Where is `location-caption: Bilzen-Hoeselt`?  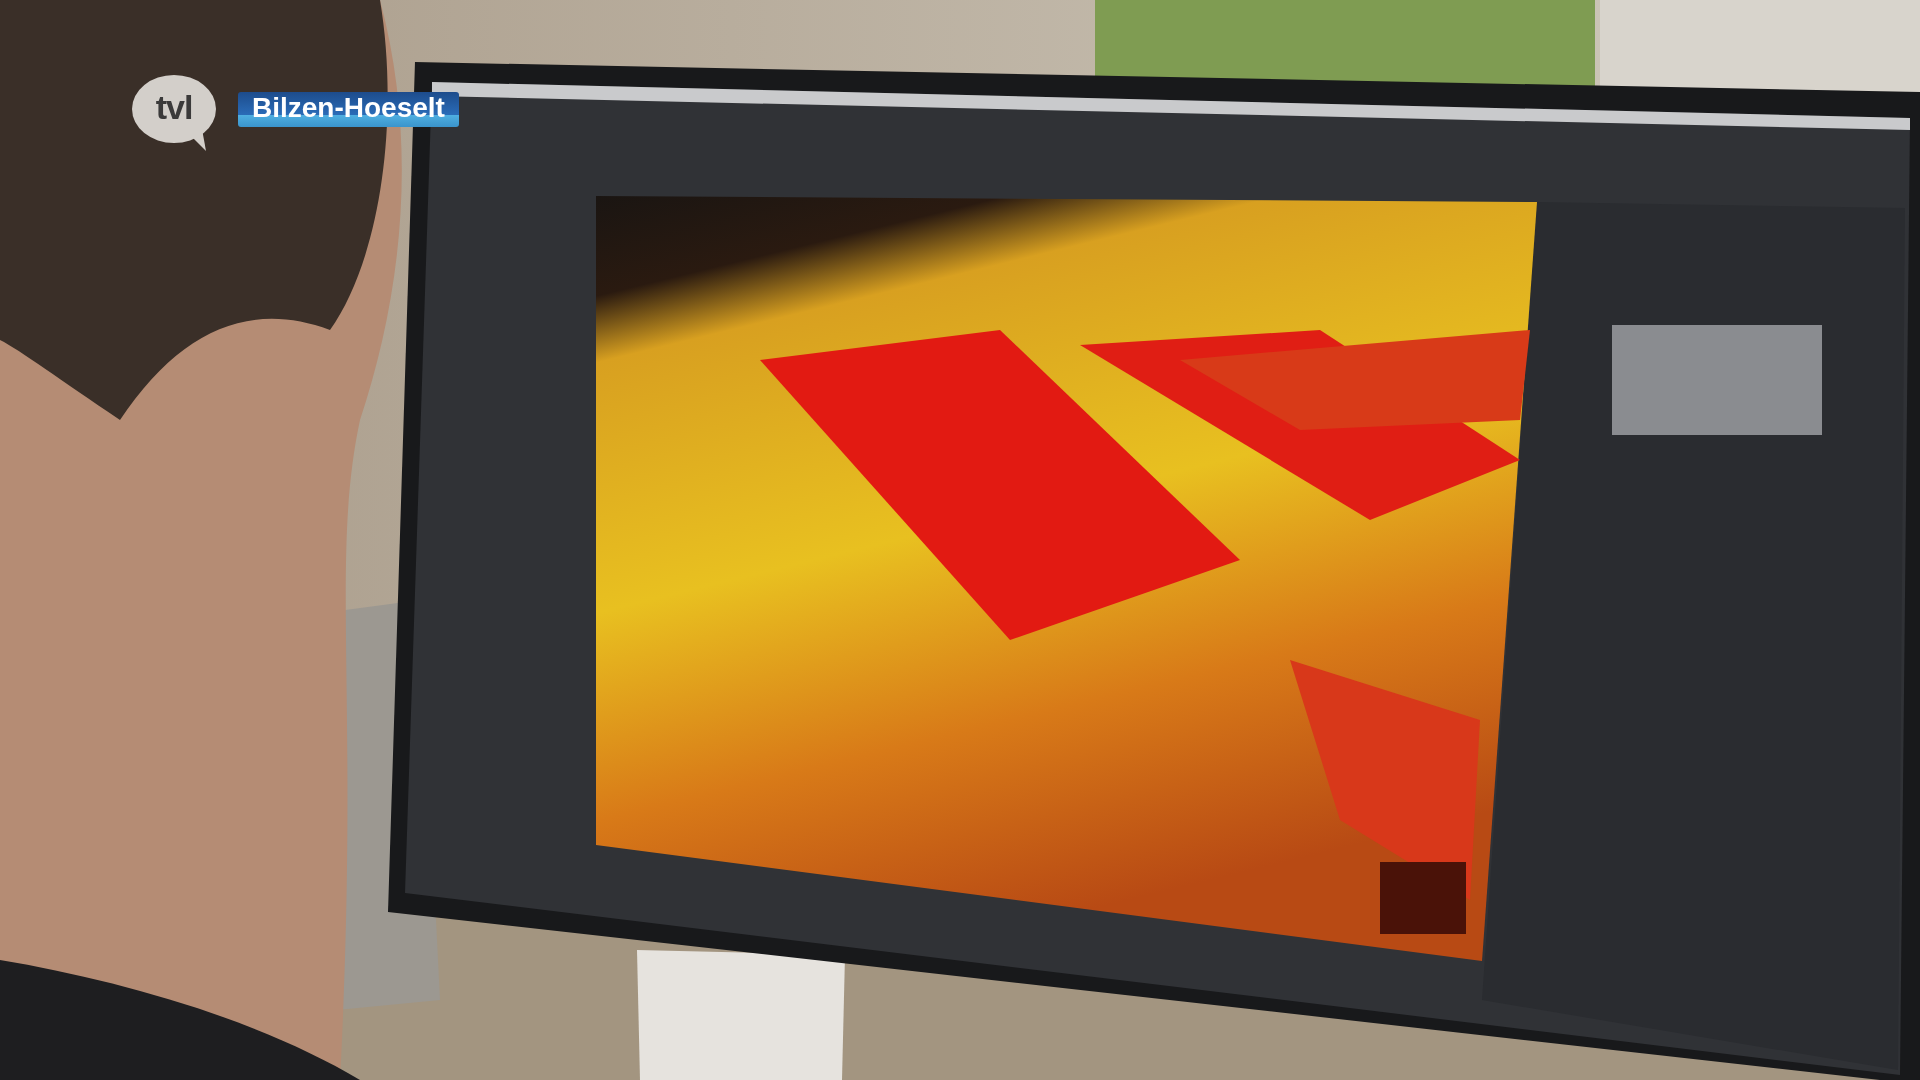 location-caption: Bilzen-Hoeselt is located at coordinates (348, 109).